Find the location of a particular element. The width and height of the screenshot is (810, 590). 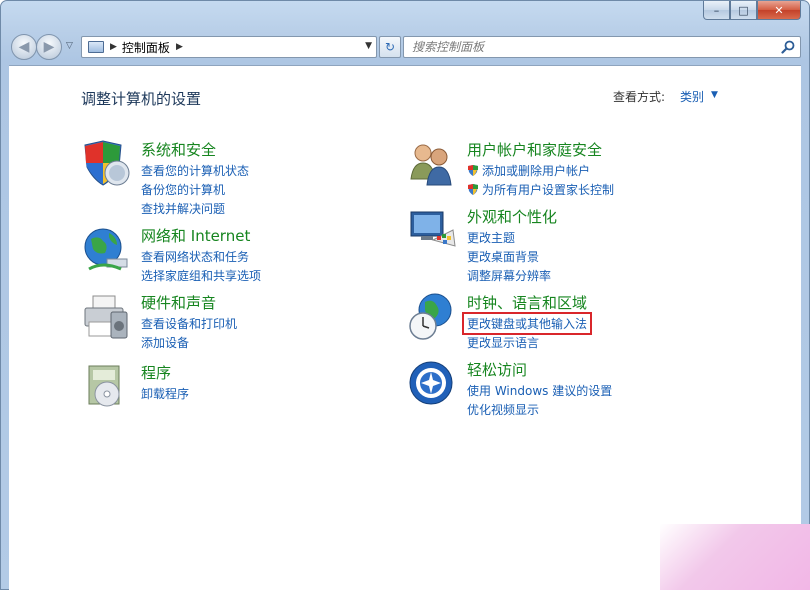

back-button: ◀ is located at coordinates (24, 47).